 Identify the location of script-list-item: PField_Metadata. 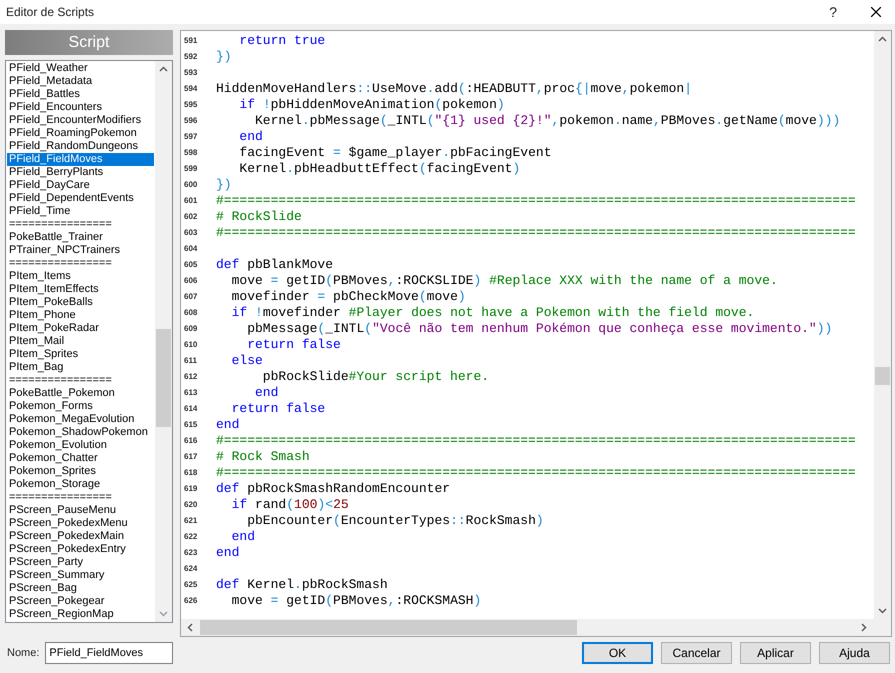
(80, 81).